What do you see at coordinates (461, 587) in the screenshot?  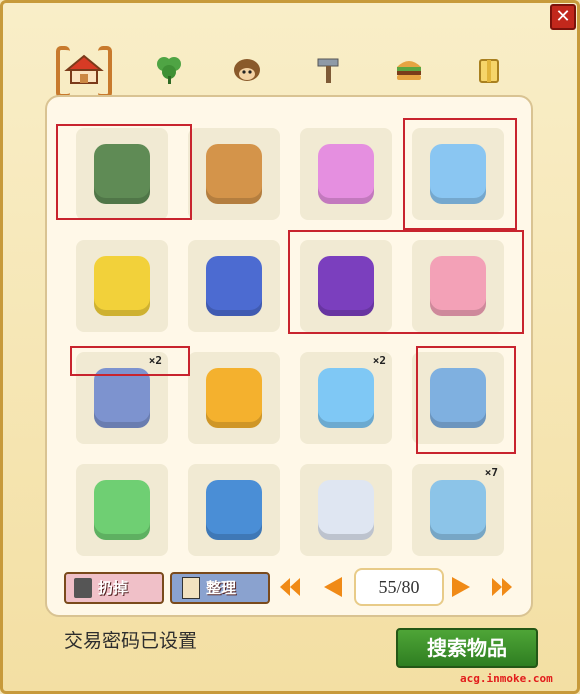 I see `next-page-icon` at bounding box center [461, 587].